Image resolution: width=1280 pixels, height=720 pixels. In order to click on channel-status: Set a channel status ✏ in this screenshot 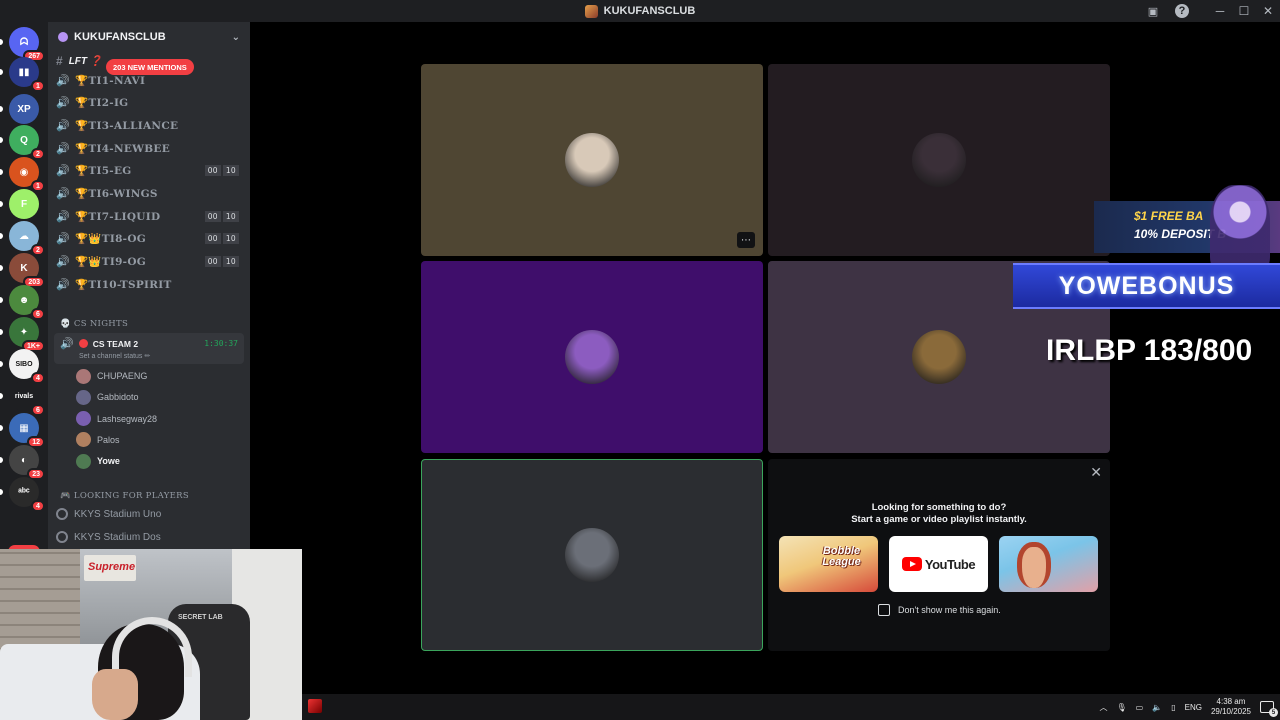, I will do `click(114, 356)`.